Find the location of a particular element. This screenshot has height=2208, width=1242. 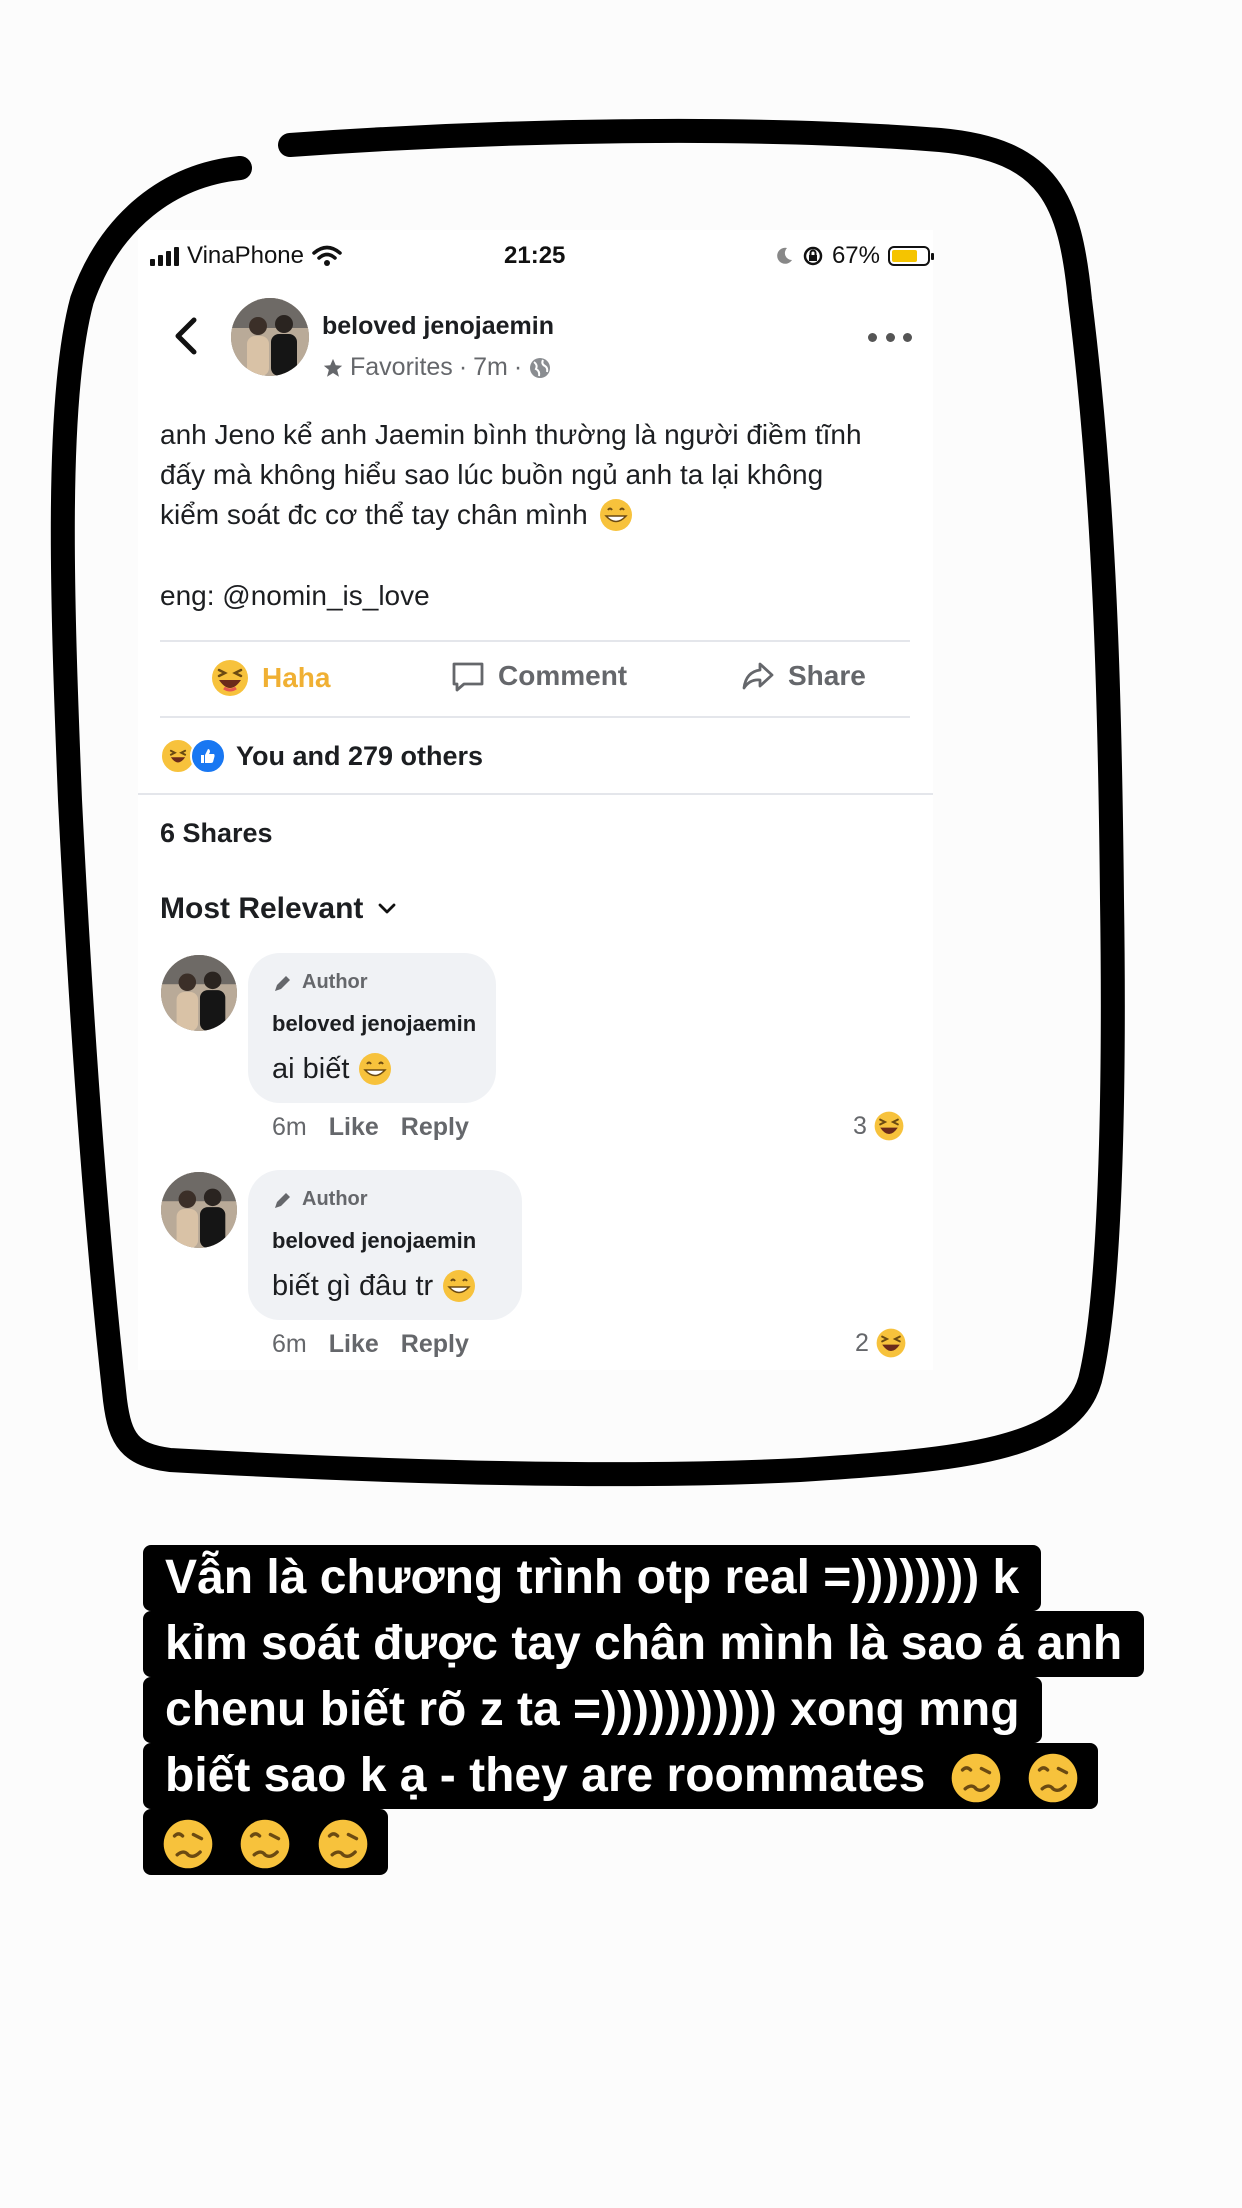

moon-icon is located at coordinates (784, 255).